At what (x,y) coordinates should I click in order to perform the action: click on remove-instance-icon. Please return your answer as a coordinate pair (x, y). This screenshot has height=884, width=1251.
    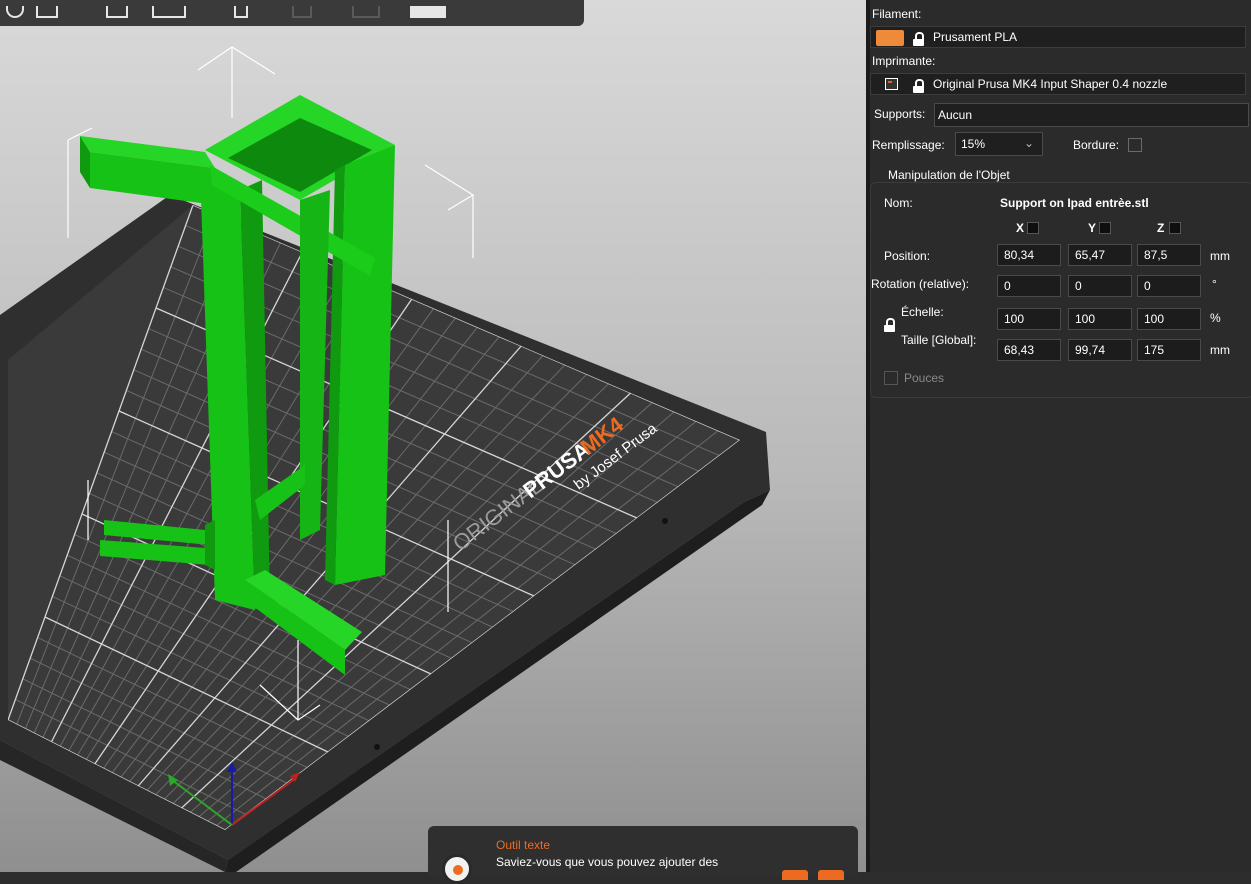
    Looking at the image, I should click on (366, 12).